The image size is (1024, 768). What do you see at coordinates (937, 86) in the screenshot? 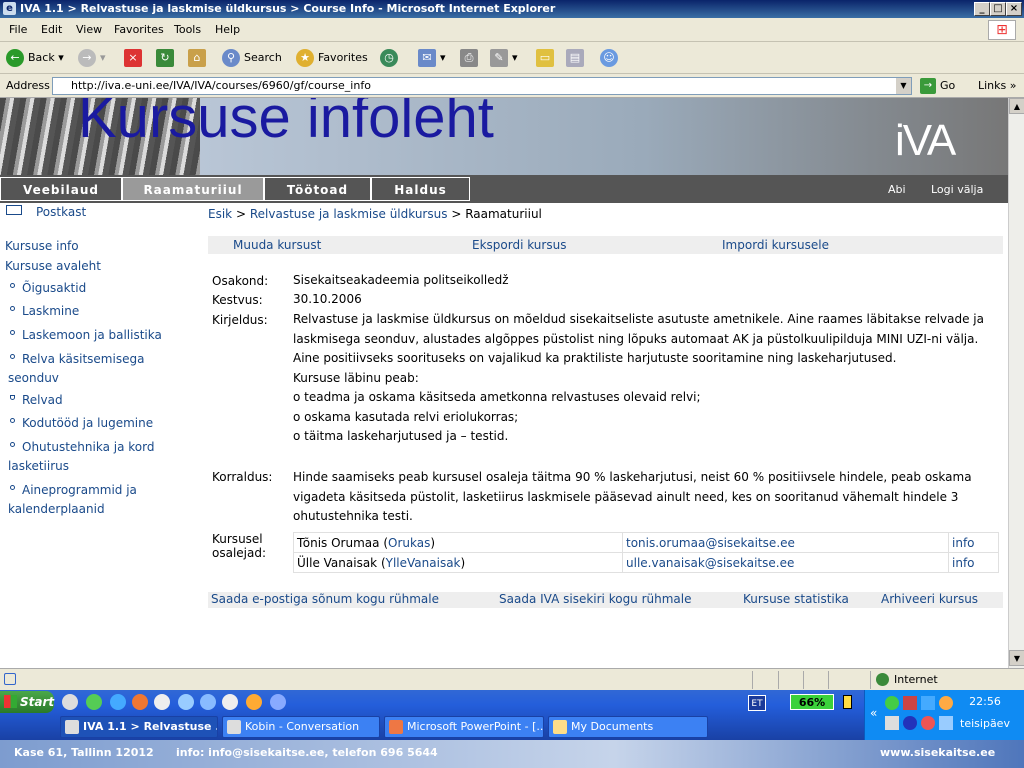
I see `go-button: → Go` at bounding box center [937, 86].